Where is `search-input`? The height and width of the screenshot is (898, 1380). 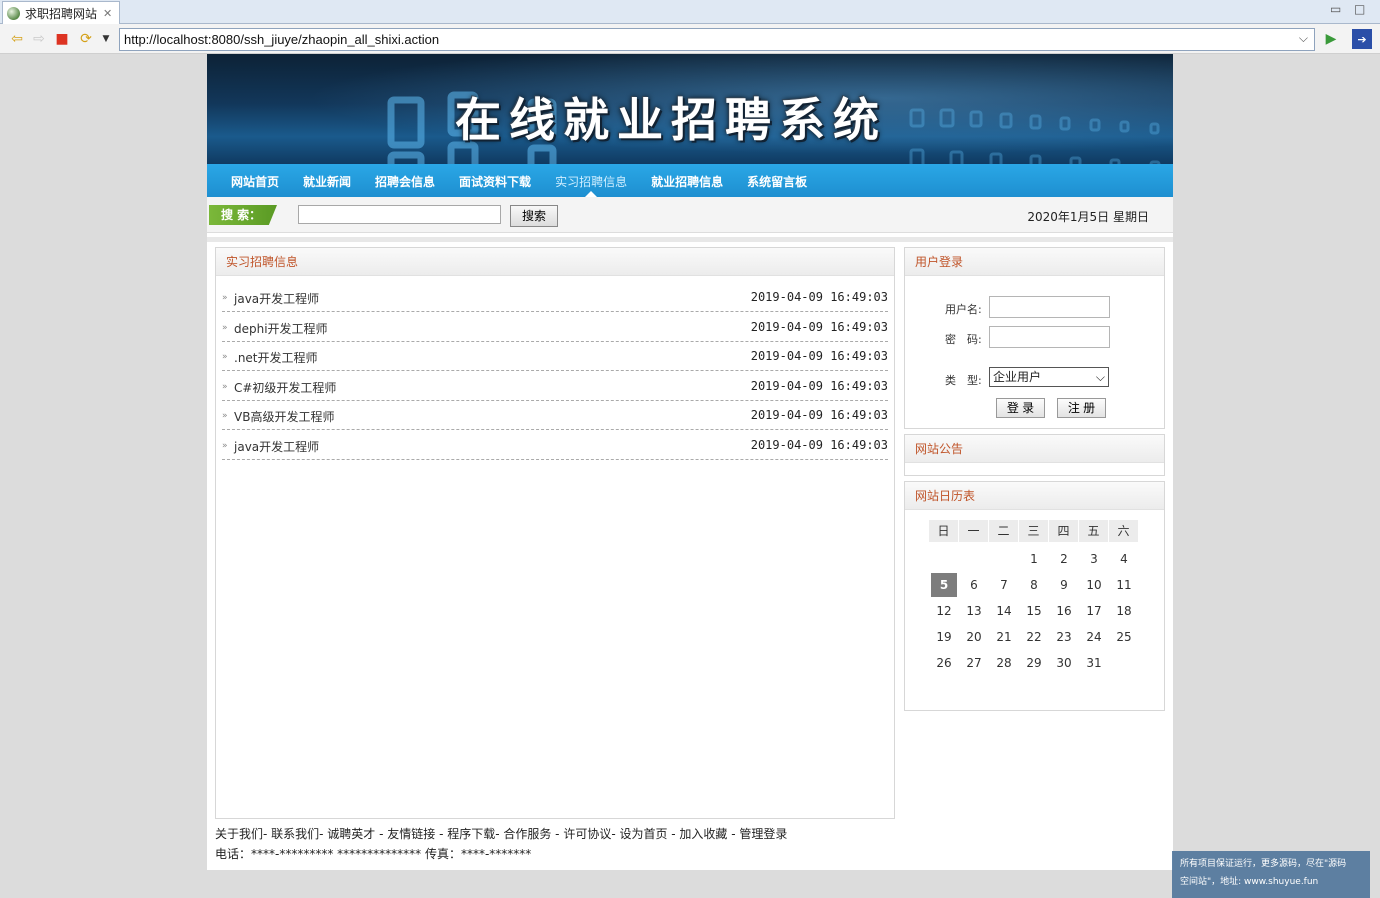 search-input is located at coordinates (399, 214).